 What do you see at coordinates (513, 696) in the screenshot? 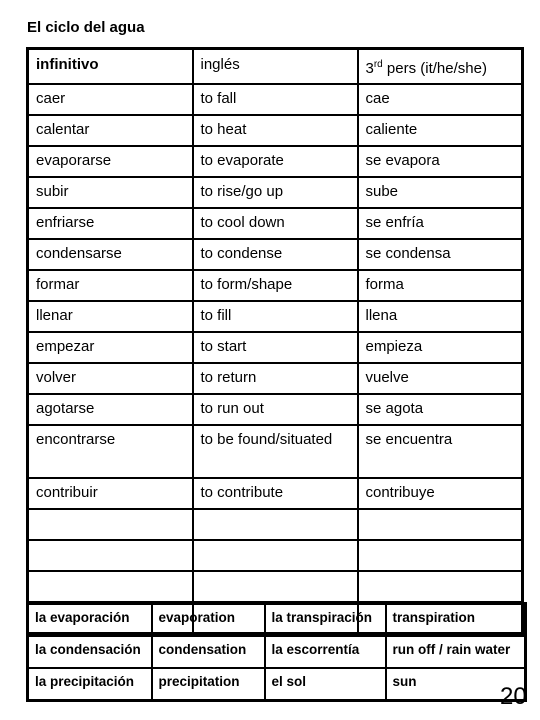
I see `page-number: 20` at bounding box center [513, 696].